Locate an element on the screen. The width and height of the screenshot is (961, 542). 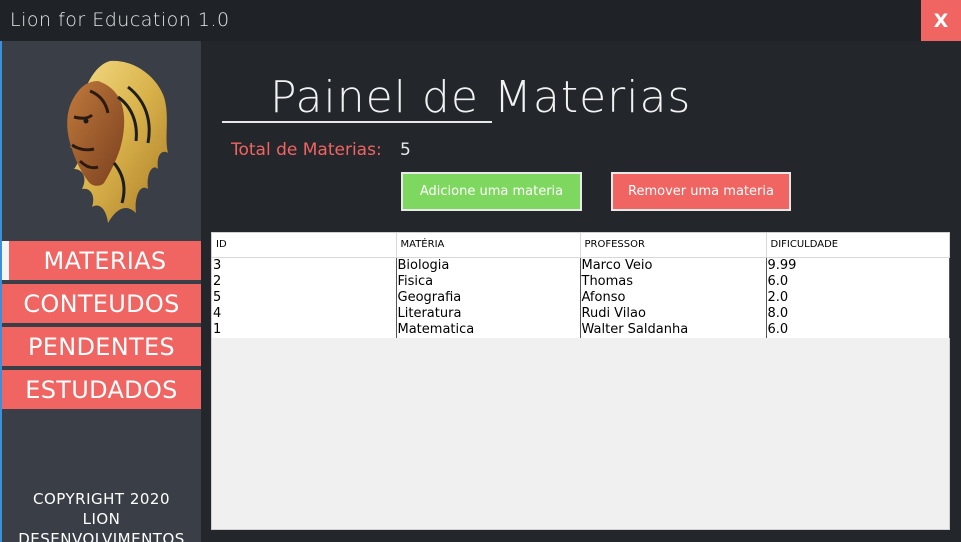
copyright: COPYRIGHT 2020 LION DESENVOLVIMENTOS is located at coordinates (101, 515).